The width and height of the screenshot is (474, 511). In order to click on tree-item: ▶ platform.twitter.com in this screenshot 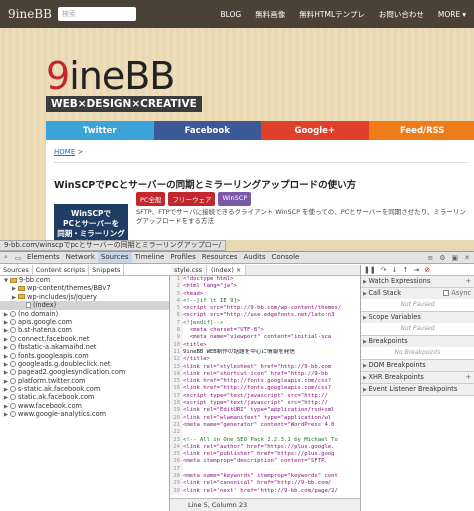, I will do `click(84, 381)`.